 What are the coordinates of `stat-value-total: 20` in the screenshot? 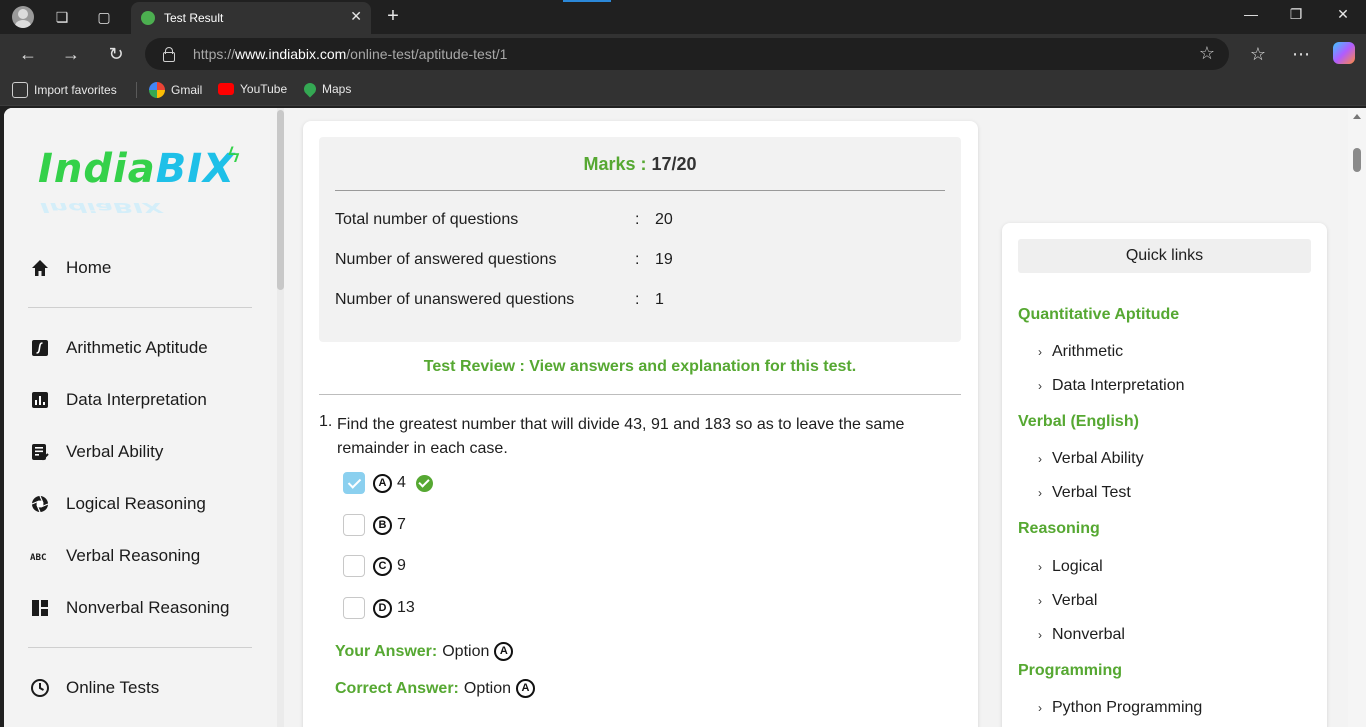 It's located at (664, 219).